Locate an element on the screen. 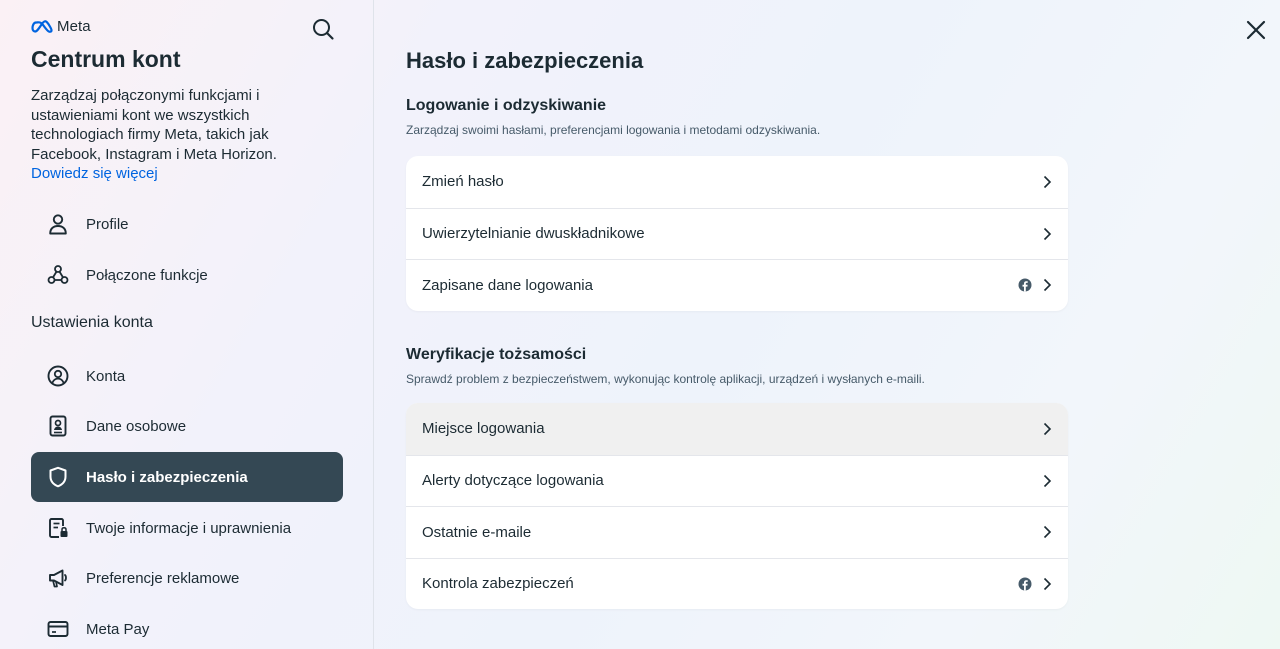  meta-infinity-icon is located at coordinates (42, 26).